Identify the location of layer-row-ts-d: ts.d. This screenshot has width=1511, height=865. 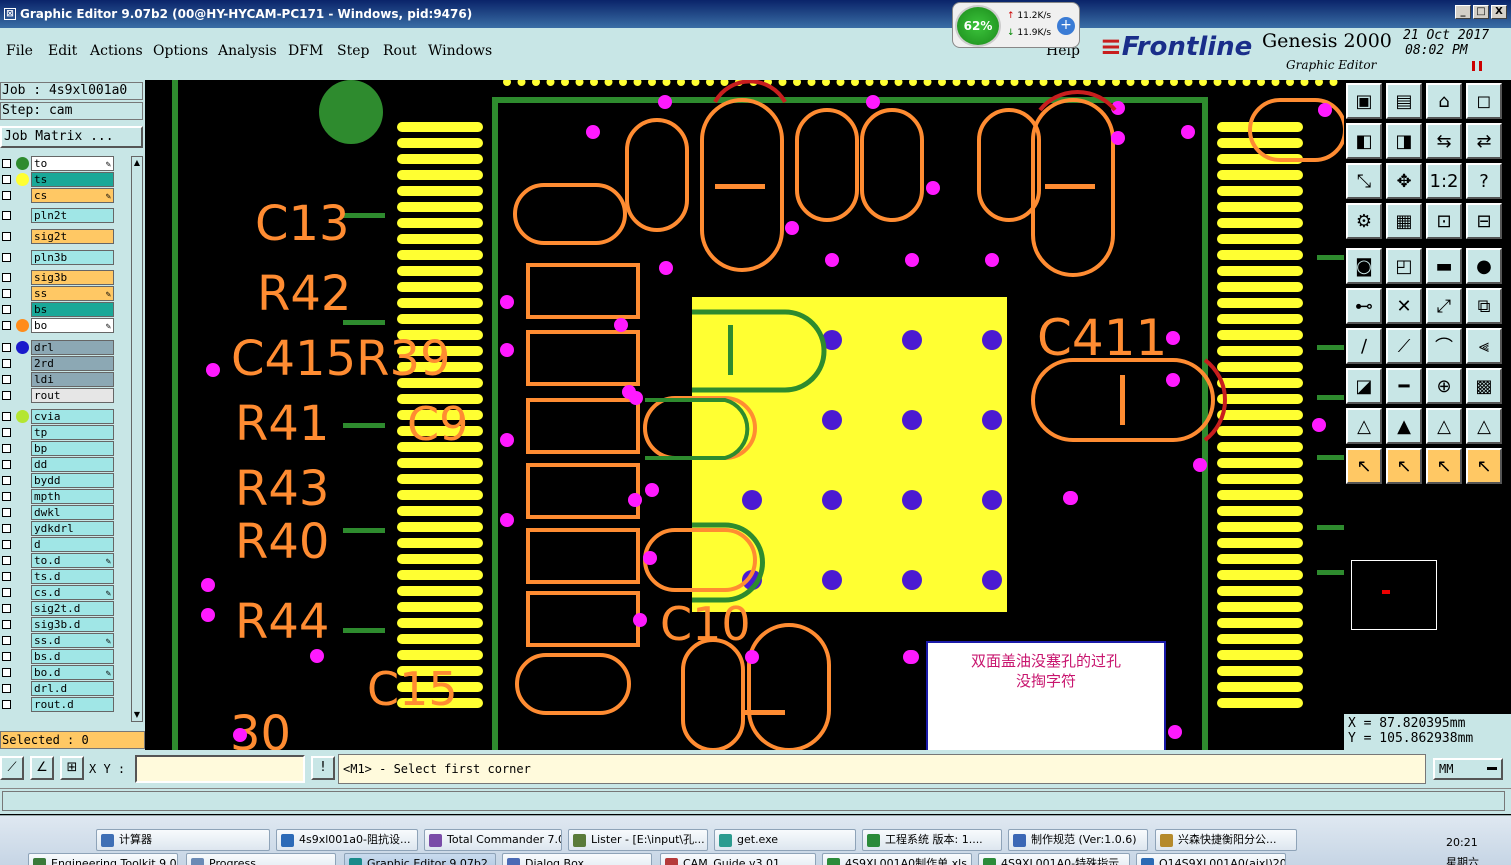
(65, 576).